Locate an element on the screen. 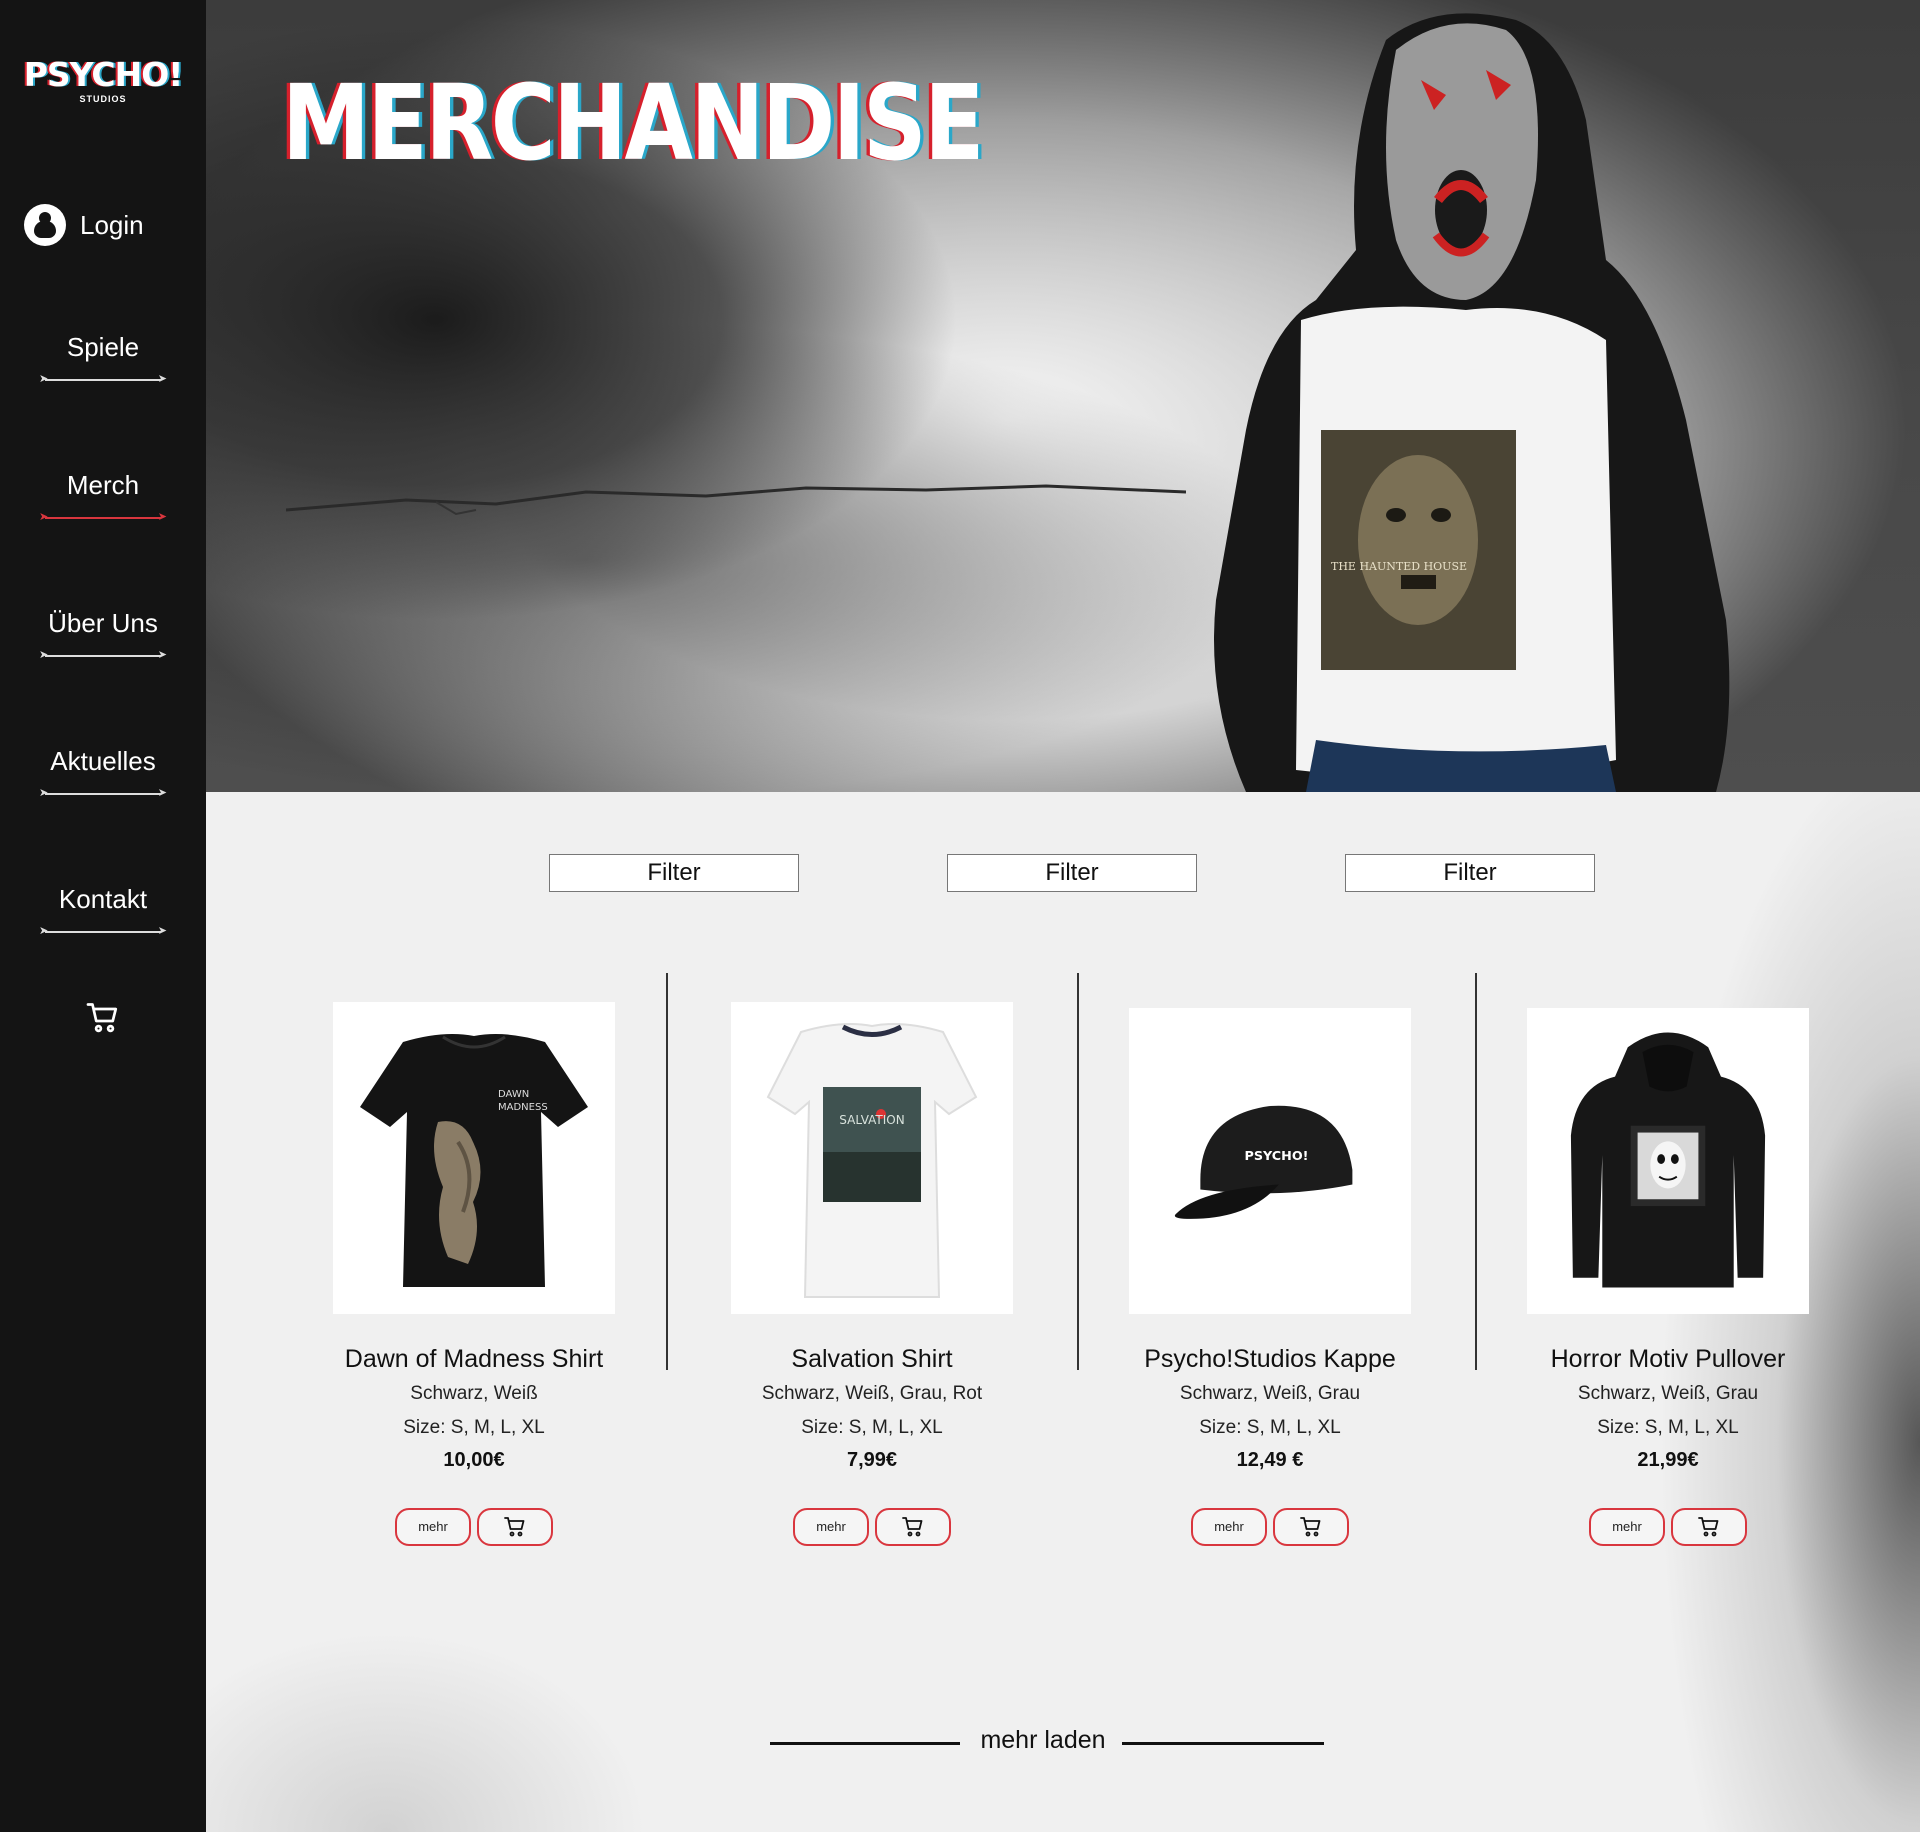 This screenshot has height=1832, width=1920. sidebar-item-ueber-uns: Über Uns ➤ ➤ is located at coordinates (103, 634).